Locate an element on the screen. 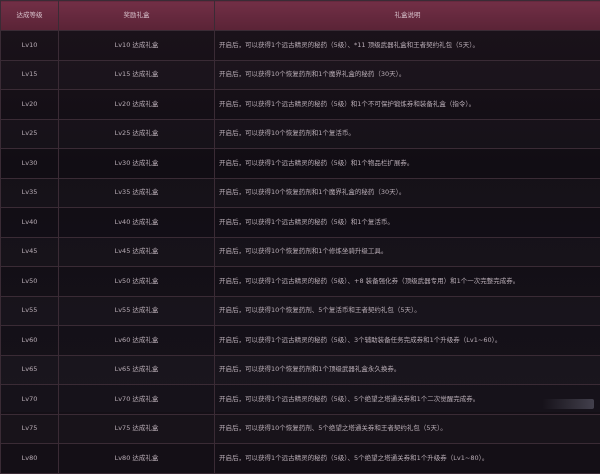 The image size is (600, 474). gift-cell: Lv55 达成礼盒 is located at coordinates (137, 311).